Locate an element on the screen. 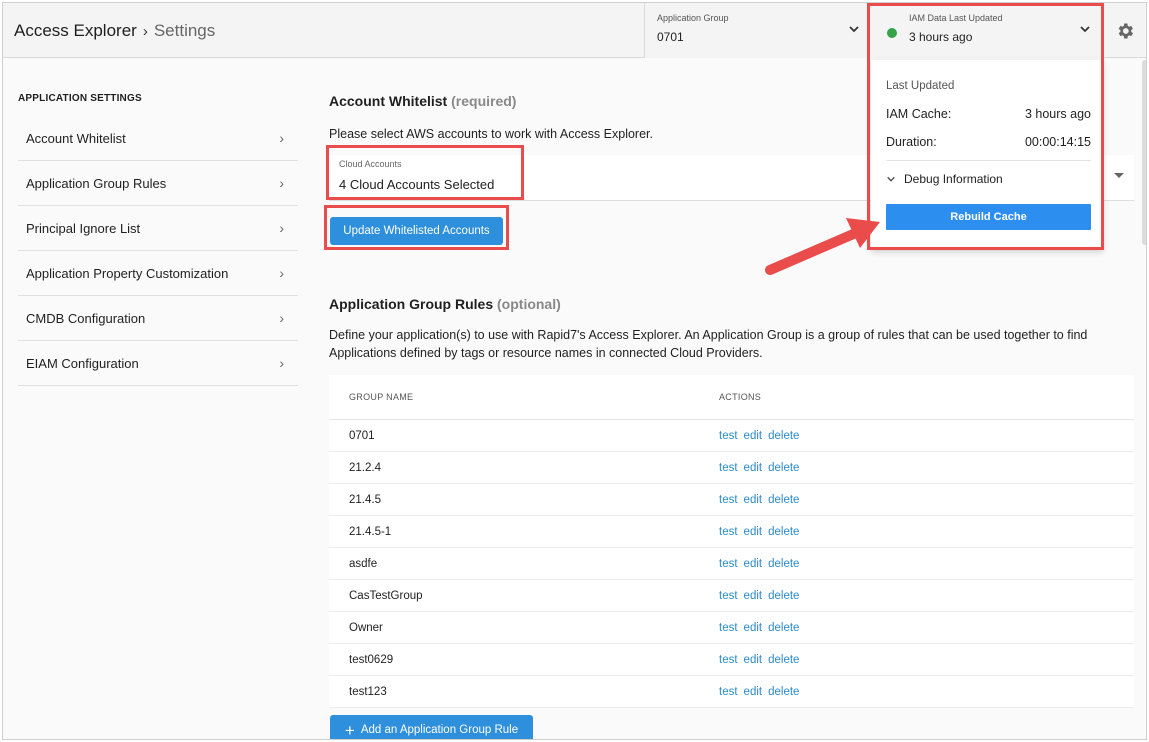  application-group-select: Application Group 0701 is located at coordinates (756, 30).